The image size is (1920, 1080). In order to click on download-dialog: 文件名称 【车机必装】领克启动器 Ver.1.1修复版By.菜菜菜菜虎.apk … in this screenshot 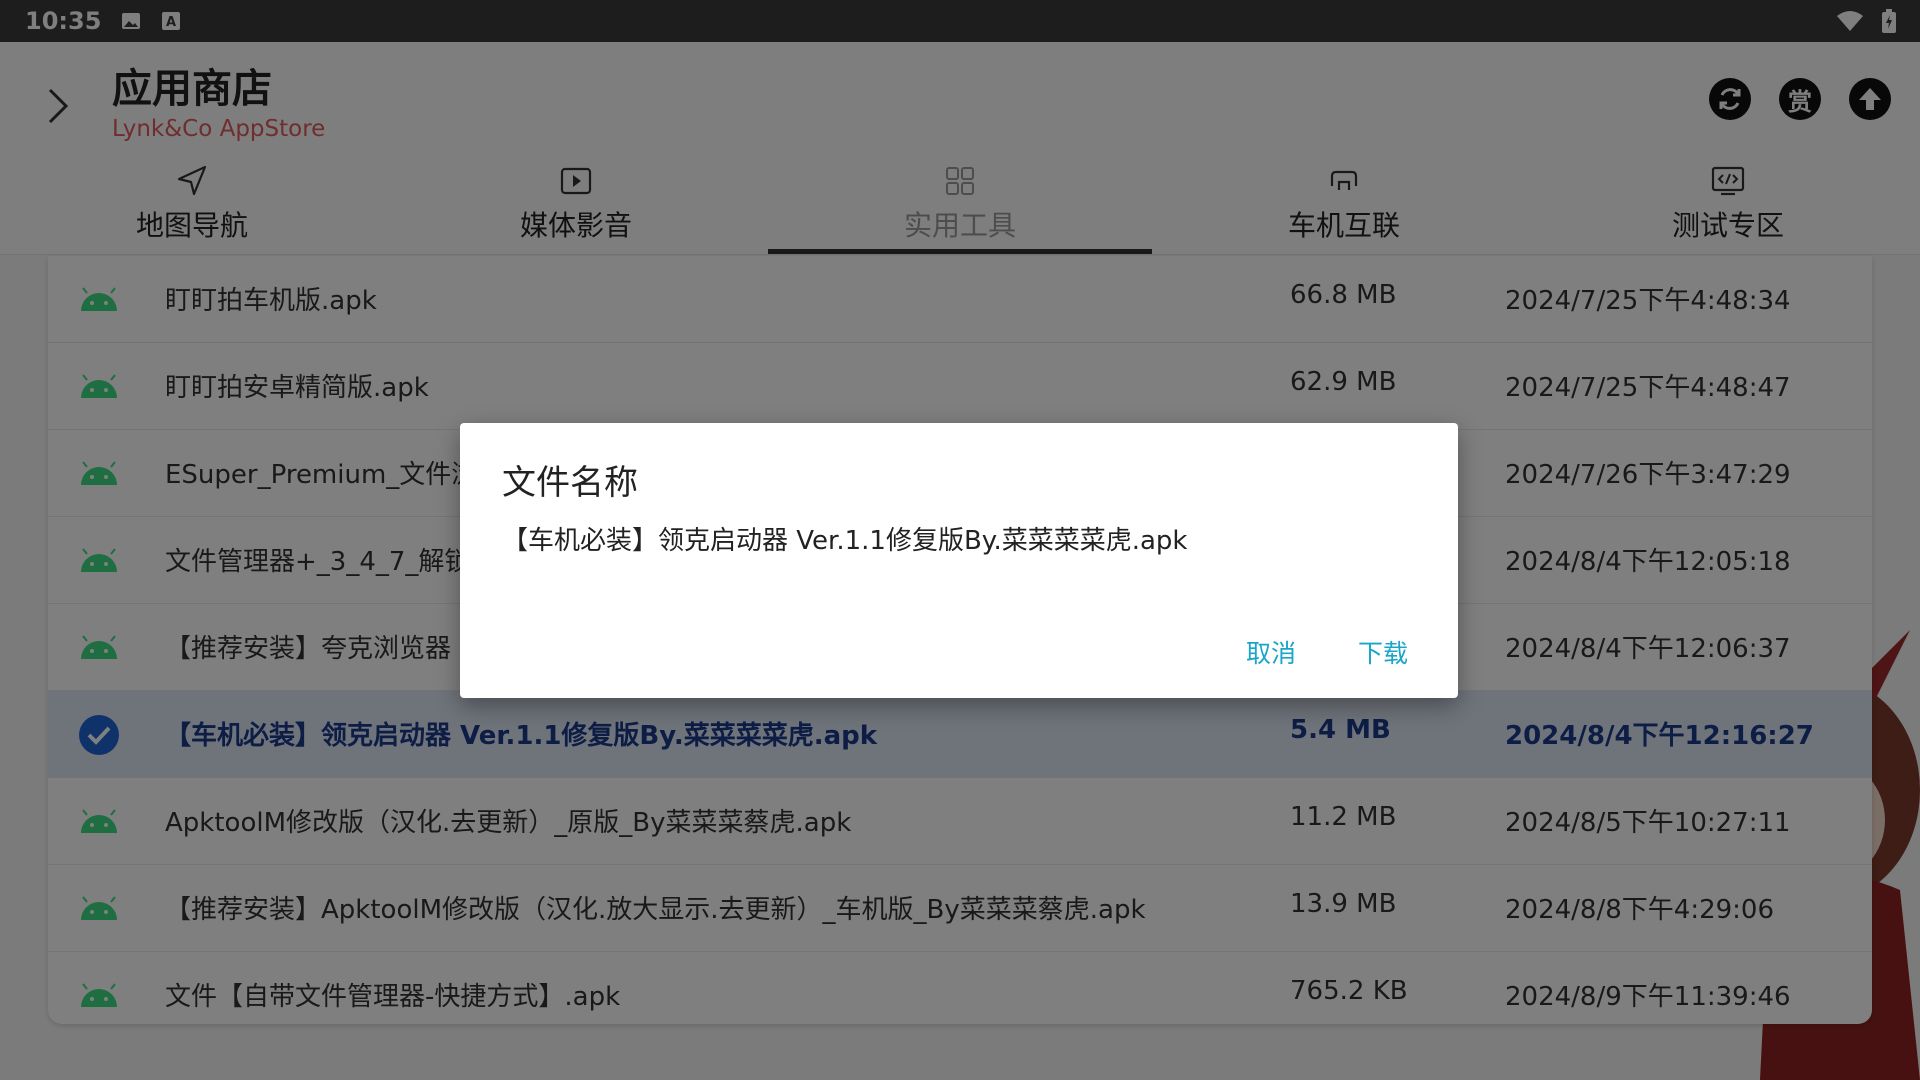, I will do `click(959, 560)`.